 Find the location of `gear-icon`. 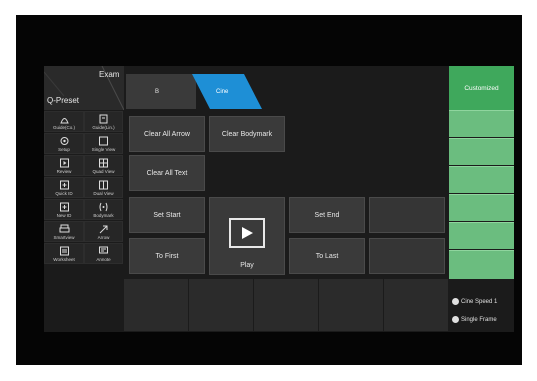

gear-icon is located at coordinates (64, 140).